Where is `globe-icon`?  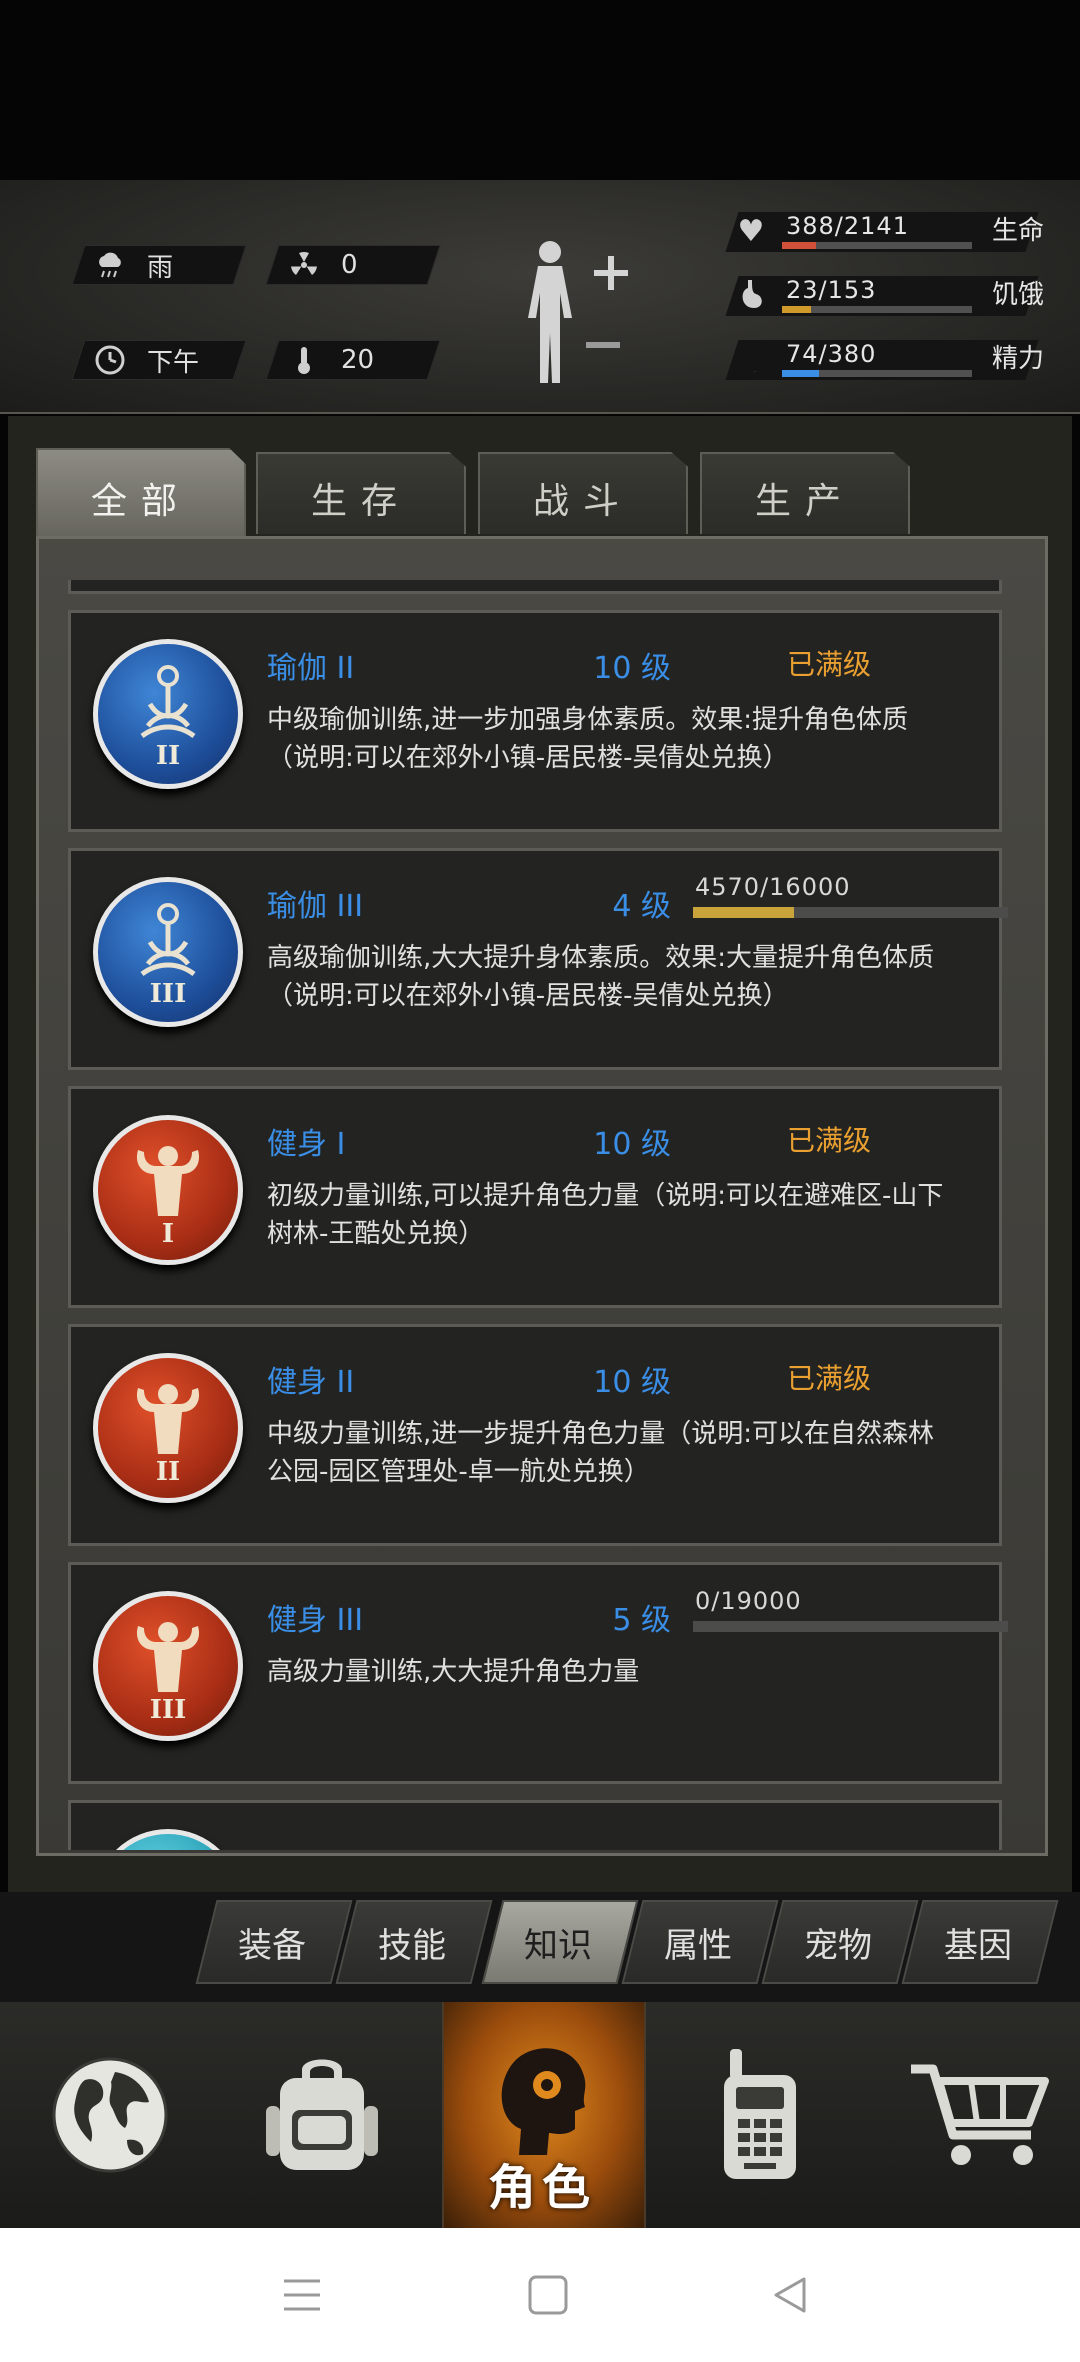
globe-icon is located at coordinates (110, 2115).